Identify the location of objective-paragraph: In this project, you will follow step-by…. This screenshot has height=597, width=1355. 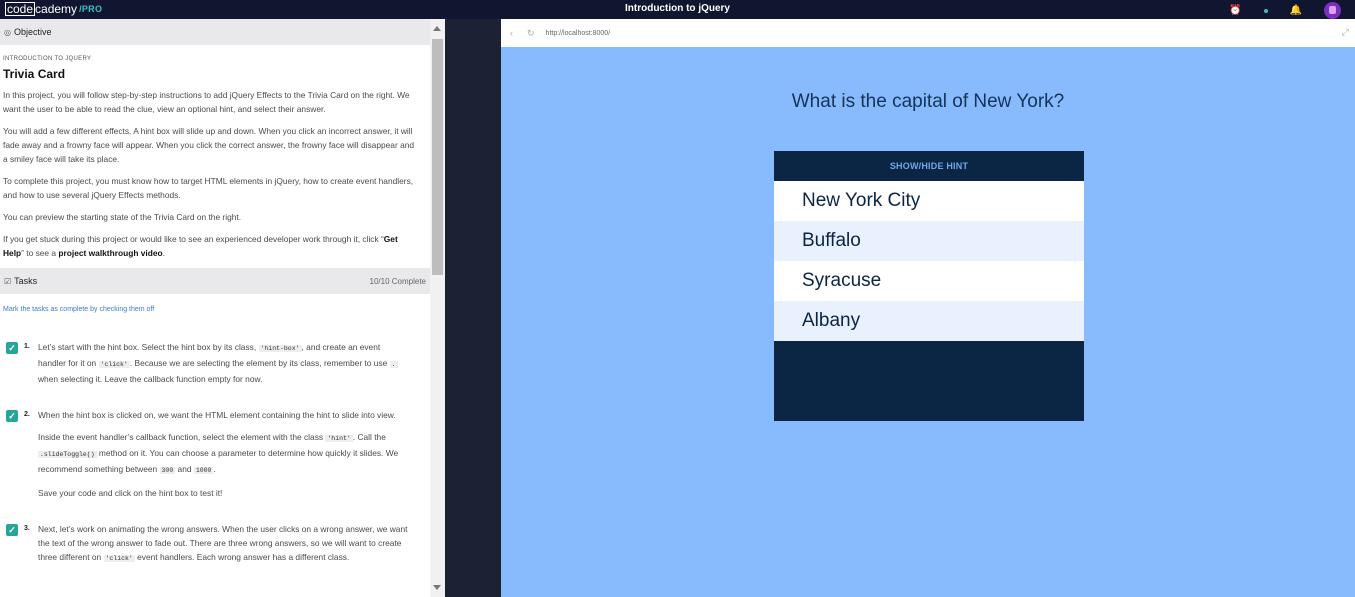
(206, 102).